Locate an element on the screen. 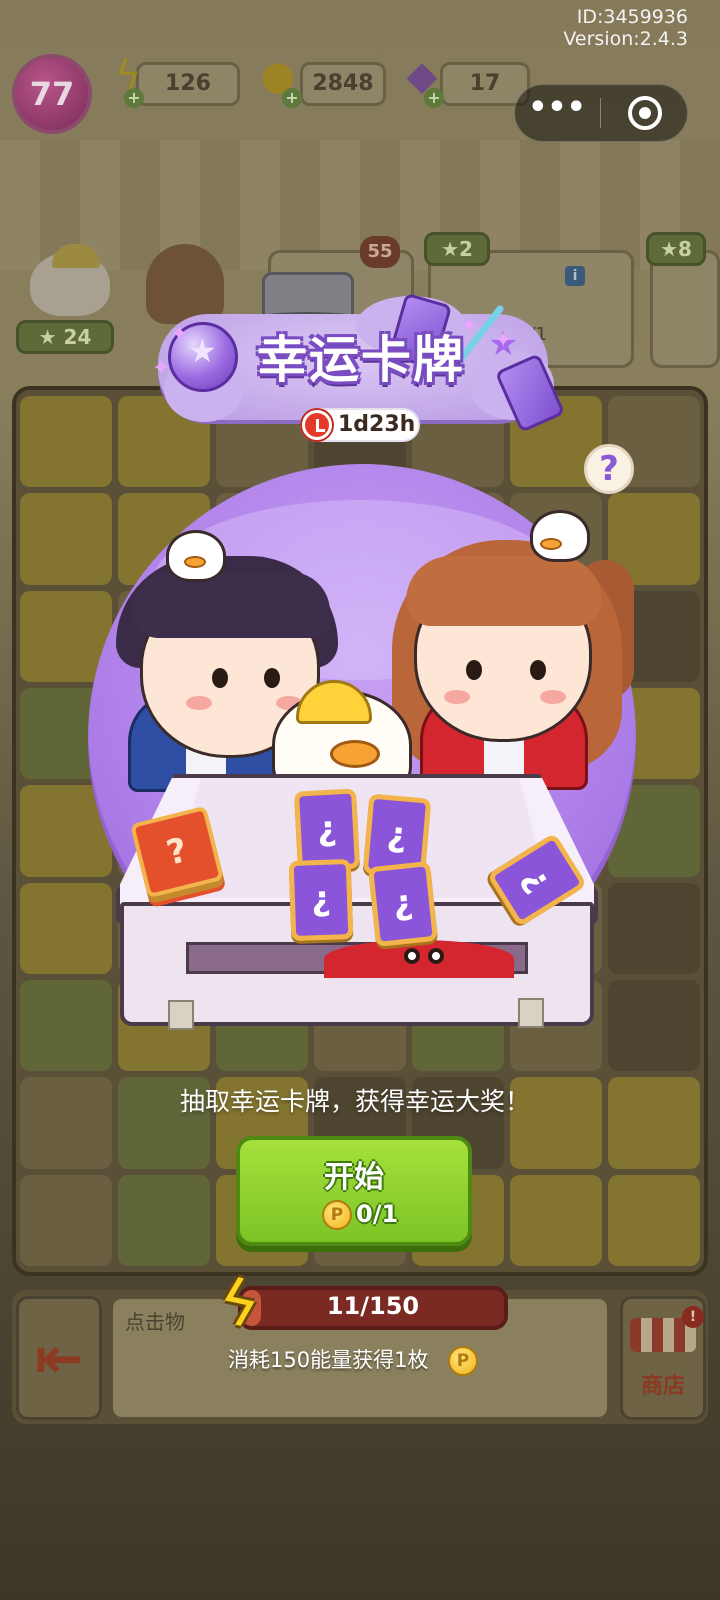 This screenshot has height=1600, width=720. event-timer-text: 1d23h is located at coordinates (377, 424).